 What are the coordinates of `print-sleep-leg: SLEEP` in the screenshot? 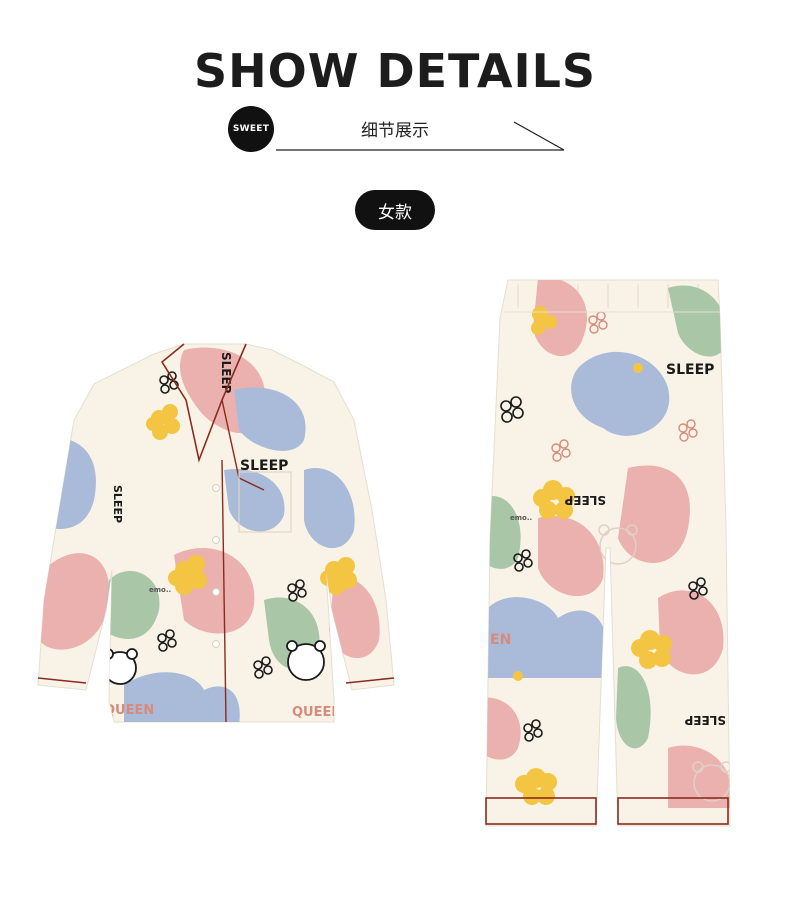 It's located at (585, 500).